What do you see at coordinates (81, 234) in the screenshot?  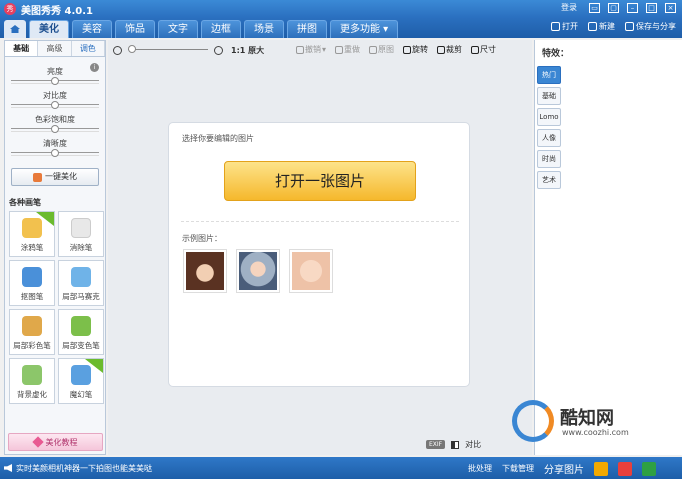 I see `tool-eraser-pen: 消除笔` at bounding box center [81, 234].